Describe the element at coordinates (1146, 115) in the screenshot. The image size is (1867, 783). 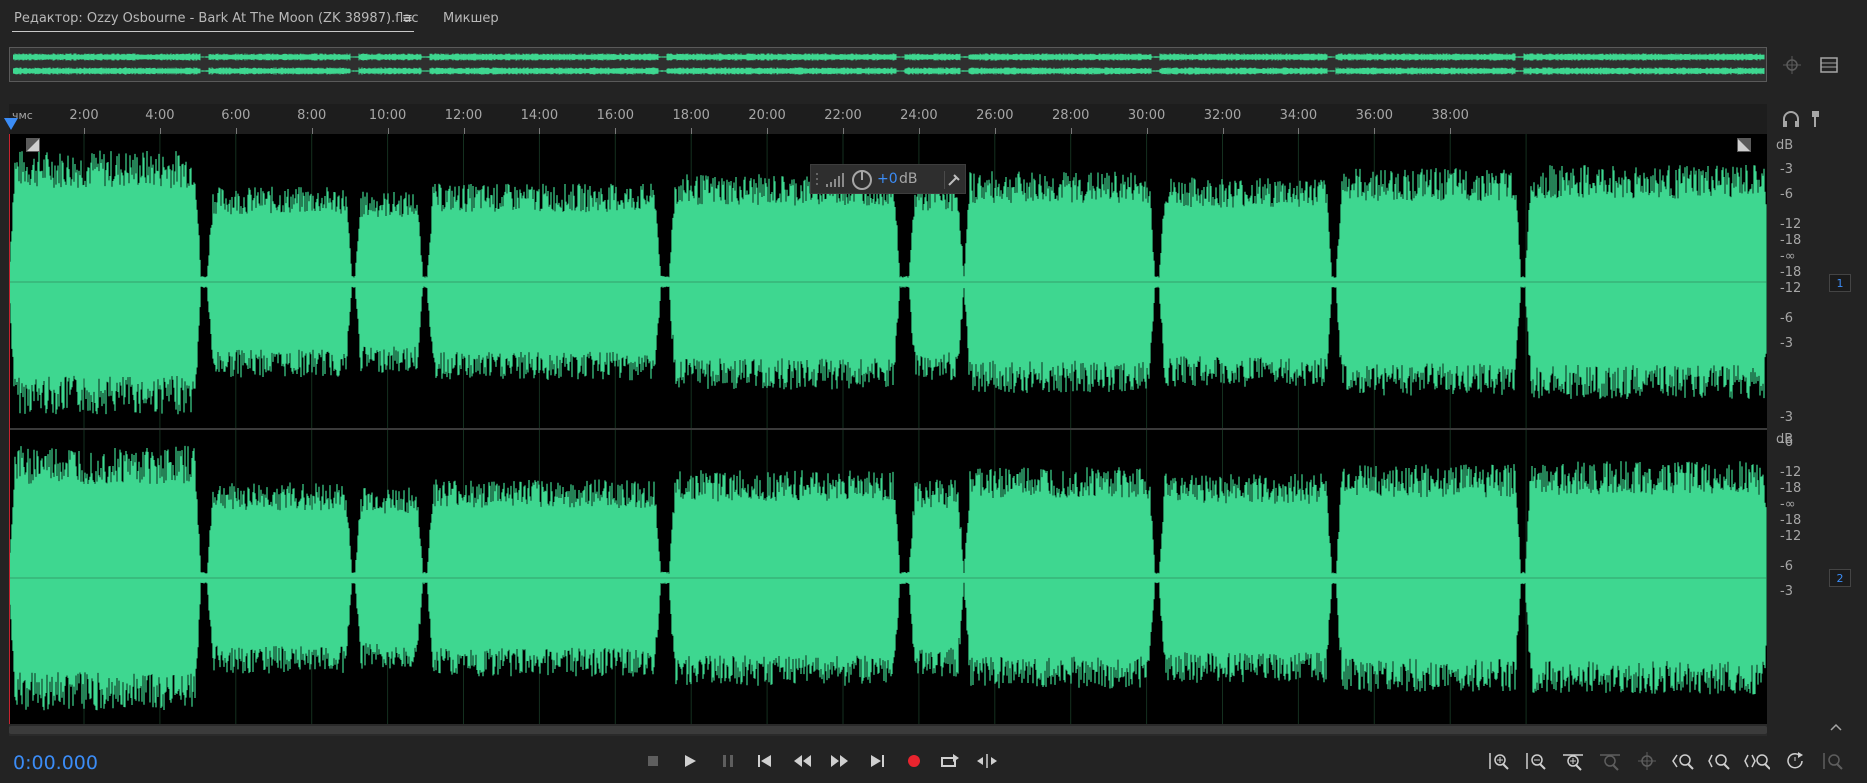
I see `ruler-tick-label: 30:00` at that location.